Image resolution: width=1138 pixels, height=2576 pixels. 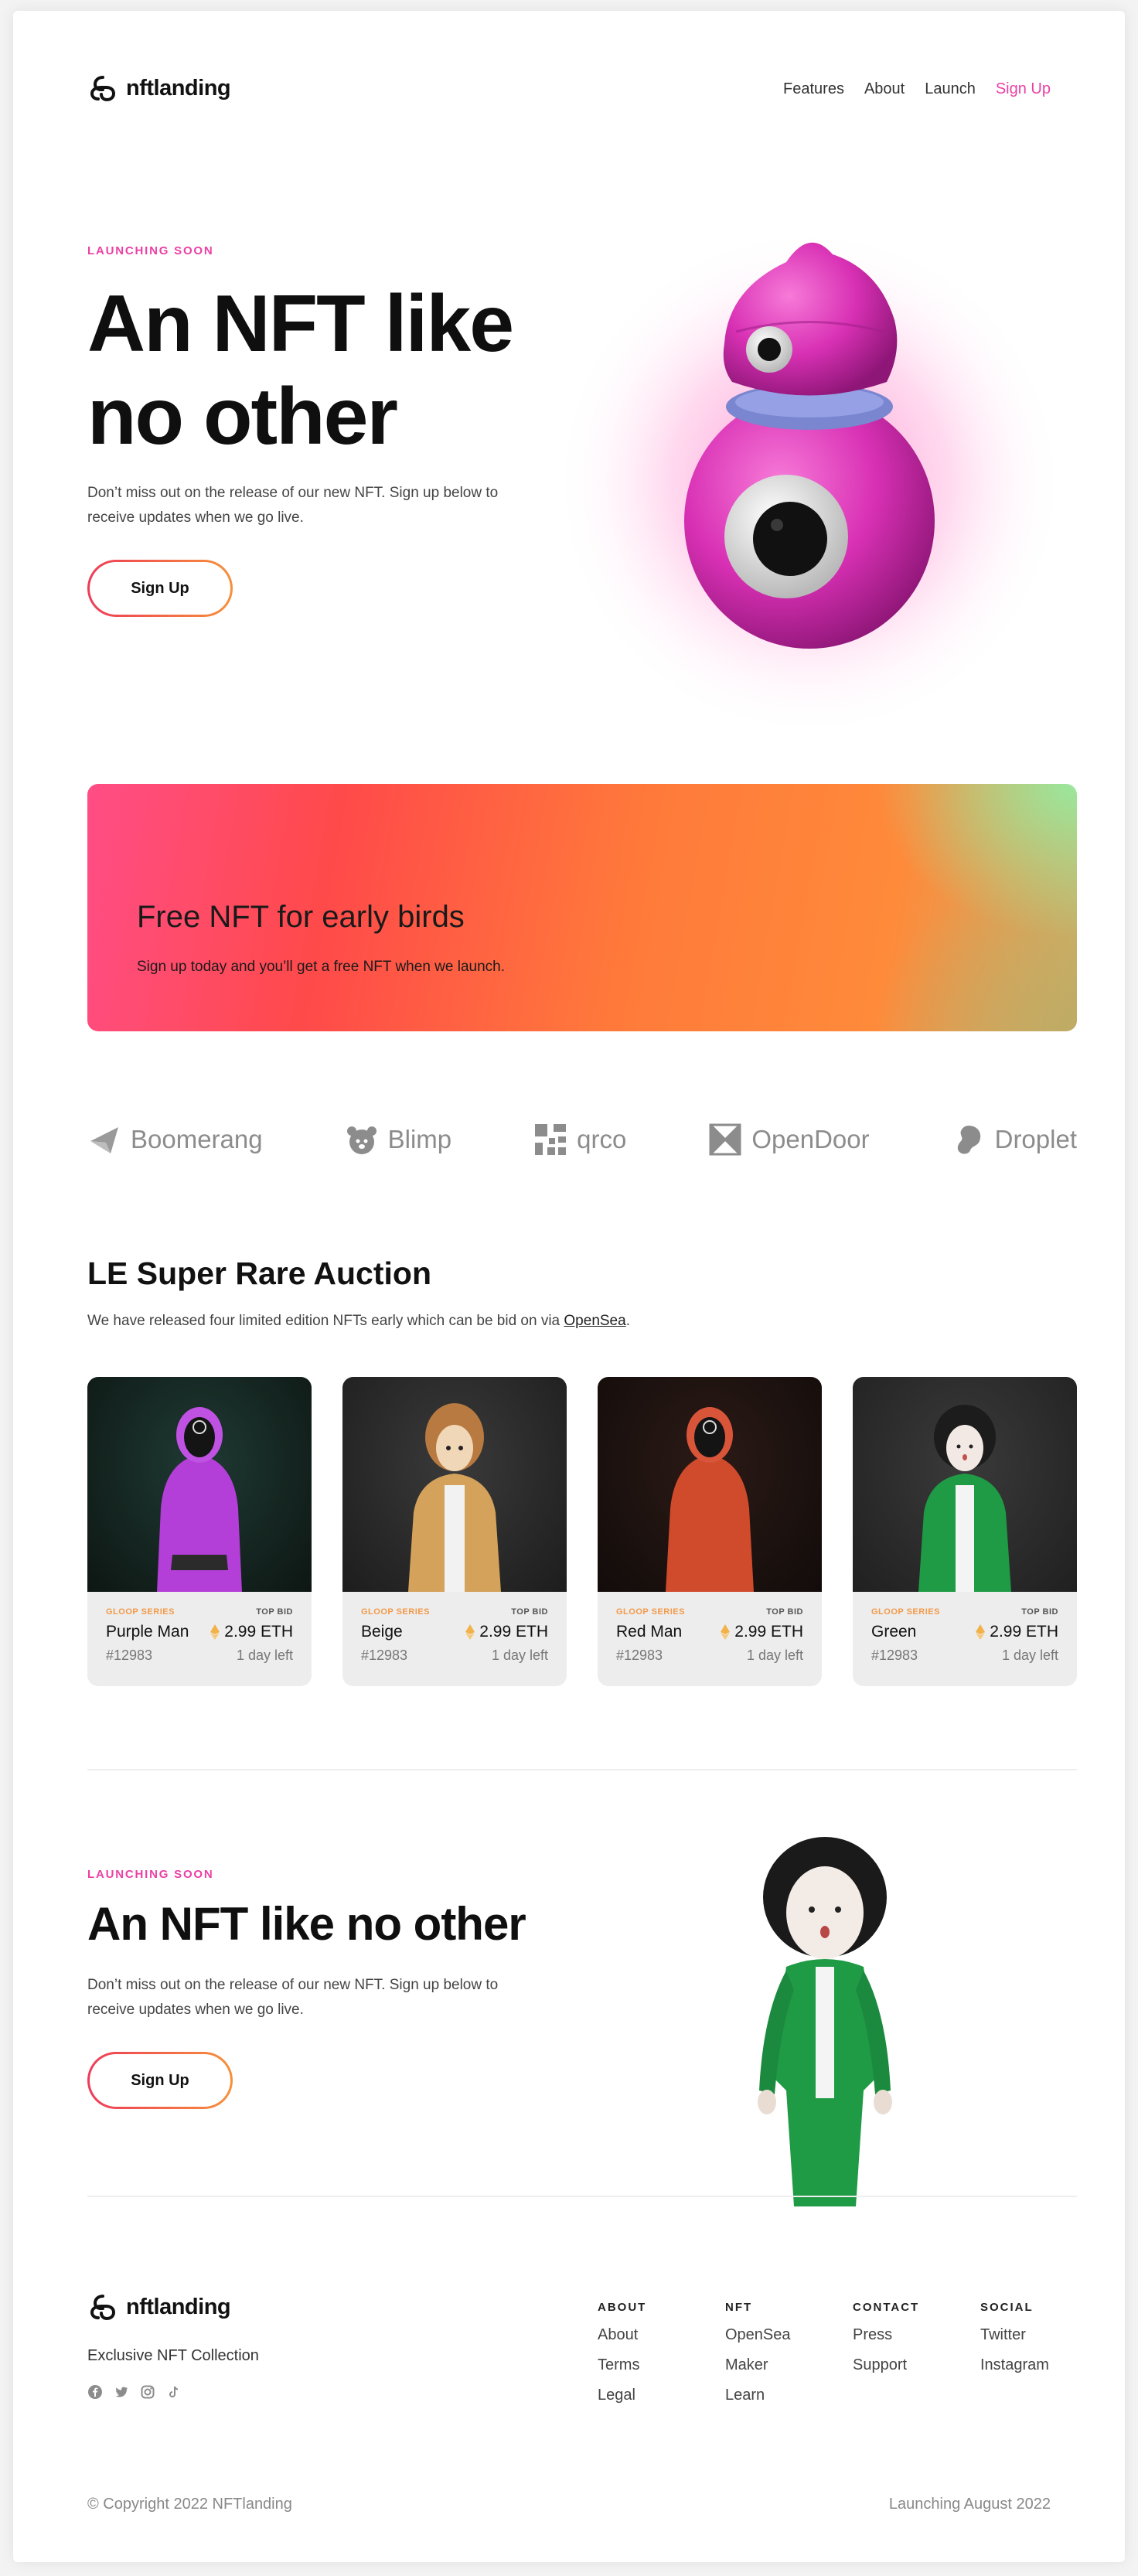 I want to click on partner-boomerang: Boomerang, so click(x=175, y=1140).